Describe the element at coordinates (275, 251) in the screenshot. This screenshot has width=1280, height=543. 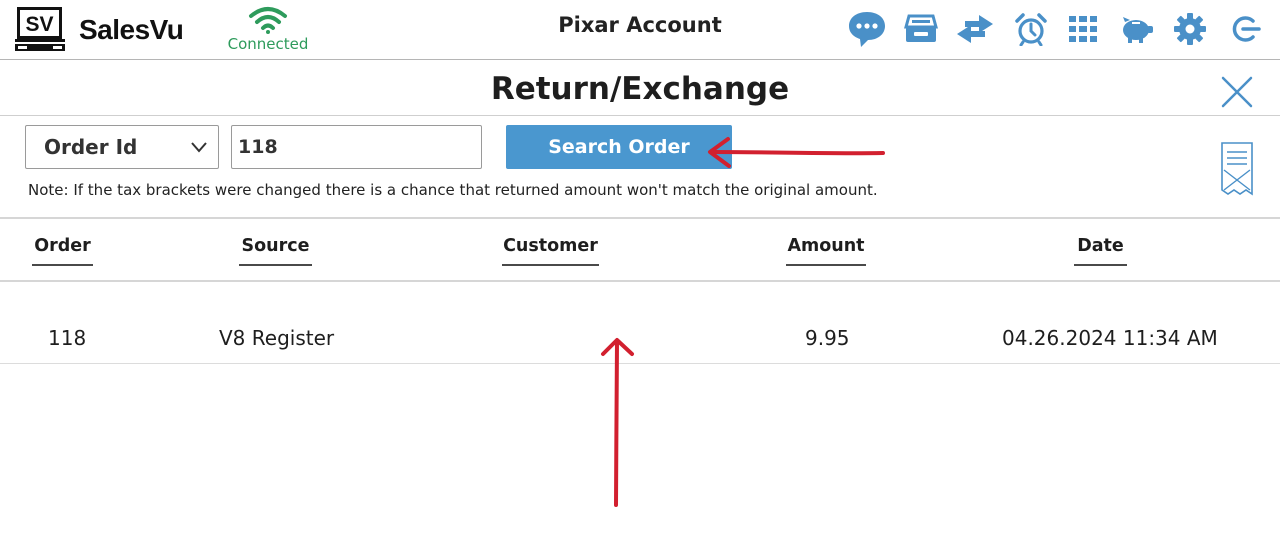
I see `column-header-source: Source` at that location.